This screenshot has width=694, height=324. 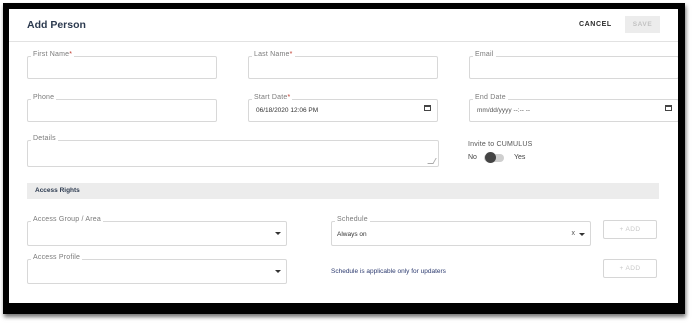 What do you see at coordinates (157, 271) in the screenshot?
I see `access-profile-box` at bounding box center [157, 271].